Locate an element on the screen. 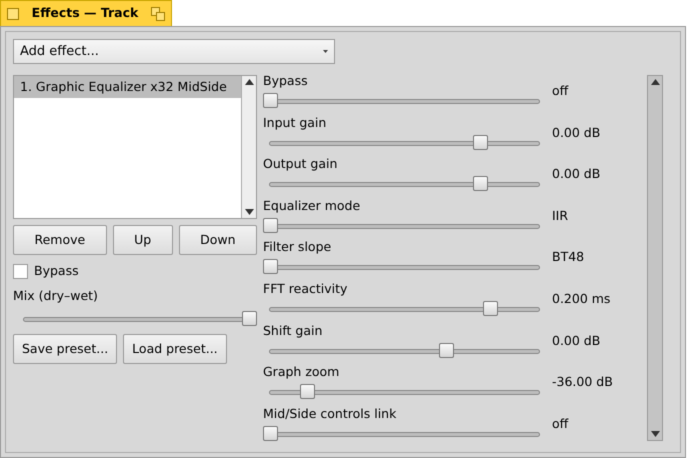  list-button: Up is located at coordinates (142, 240).